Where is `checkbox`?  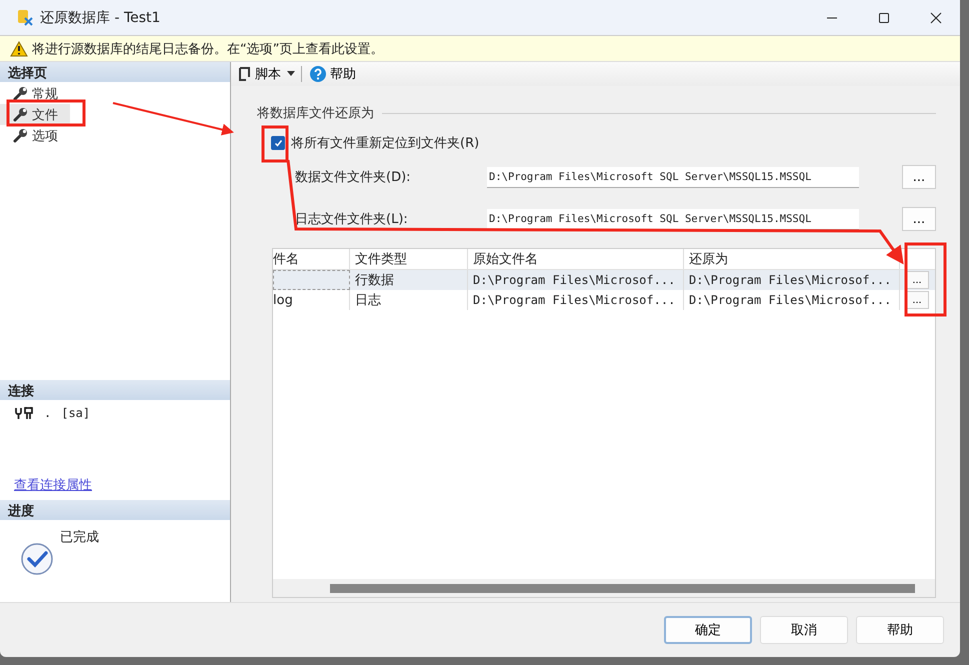 checkbox is located at coordinates (278, 143).